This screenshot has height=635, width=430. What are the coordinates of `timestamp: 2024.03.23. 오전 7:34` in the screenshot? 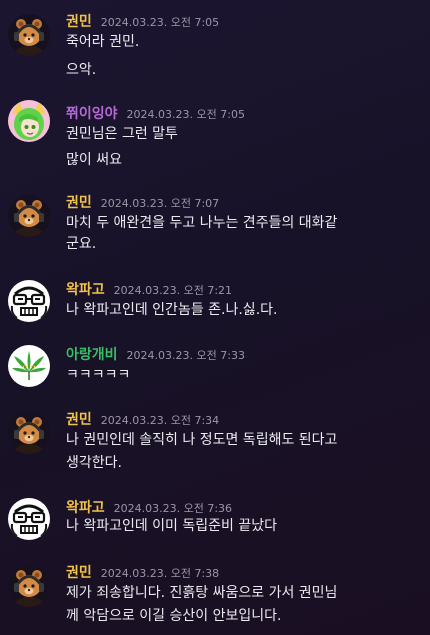 It's located at (160, 420).